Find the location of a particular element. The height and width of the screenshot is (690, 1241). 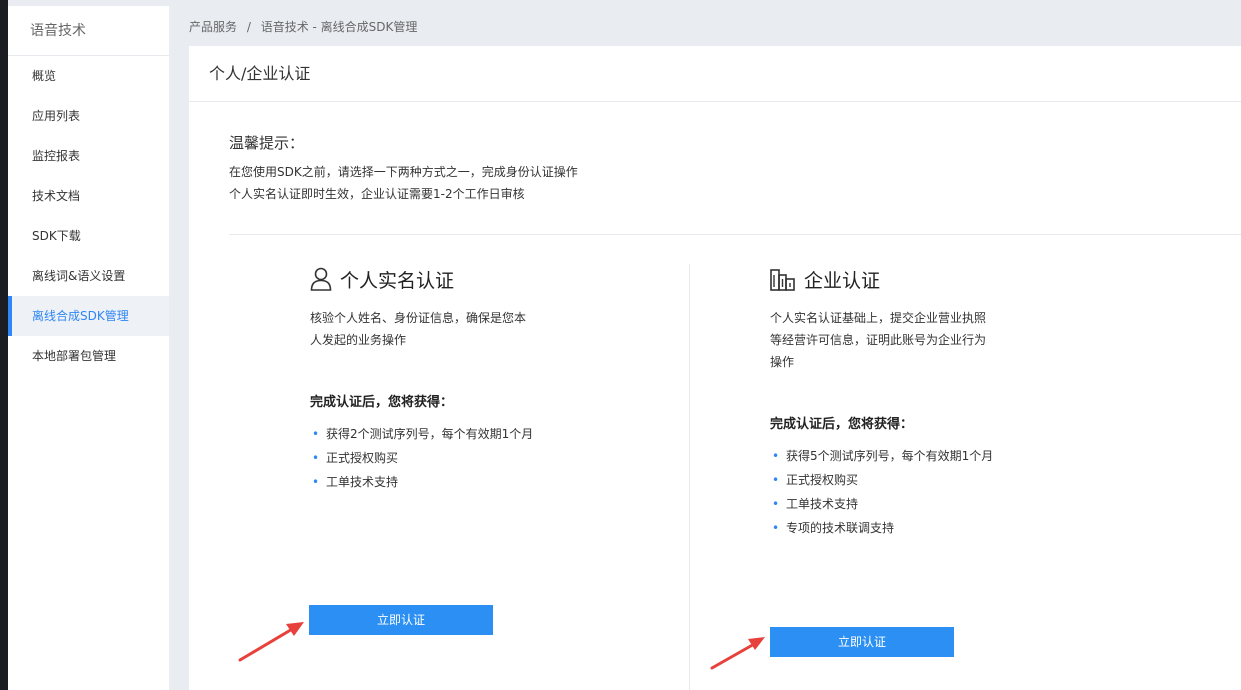

personal-desc-line-2: 人发起的业务操作 is located at coordinates (358, 340).